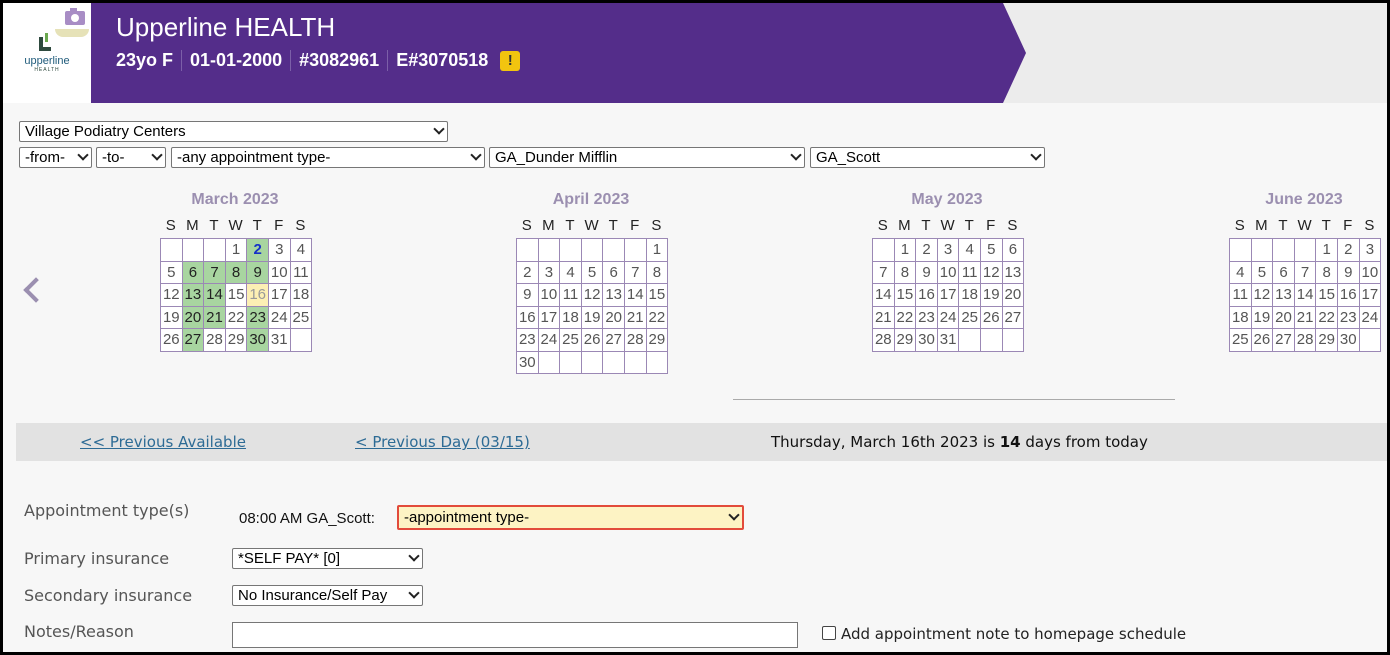 Image resolution: width=1390 pixels, height=655 pixels. I want to click on day-cell: 3, so click(948, 250).